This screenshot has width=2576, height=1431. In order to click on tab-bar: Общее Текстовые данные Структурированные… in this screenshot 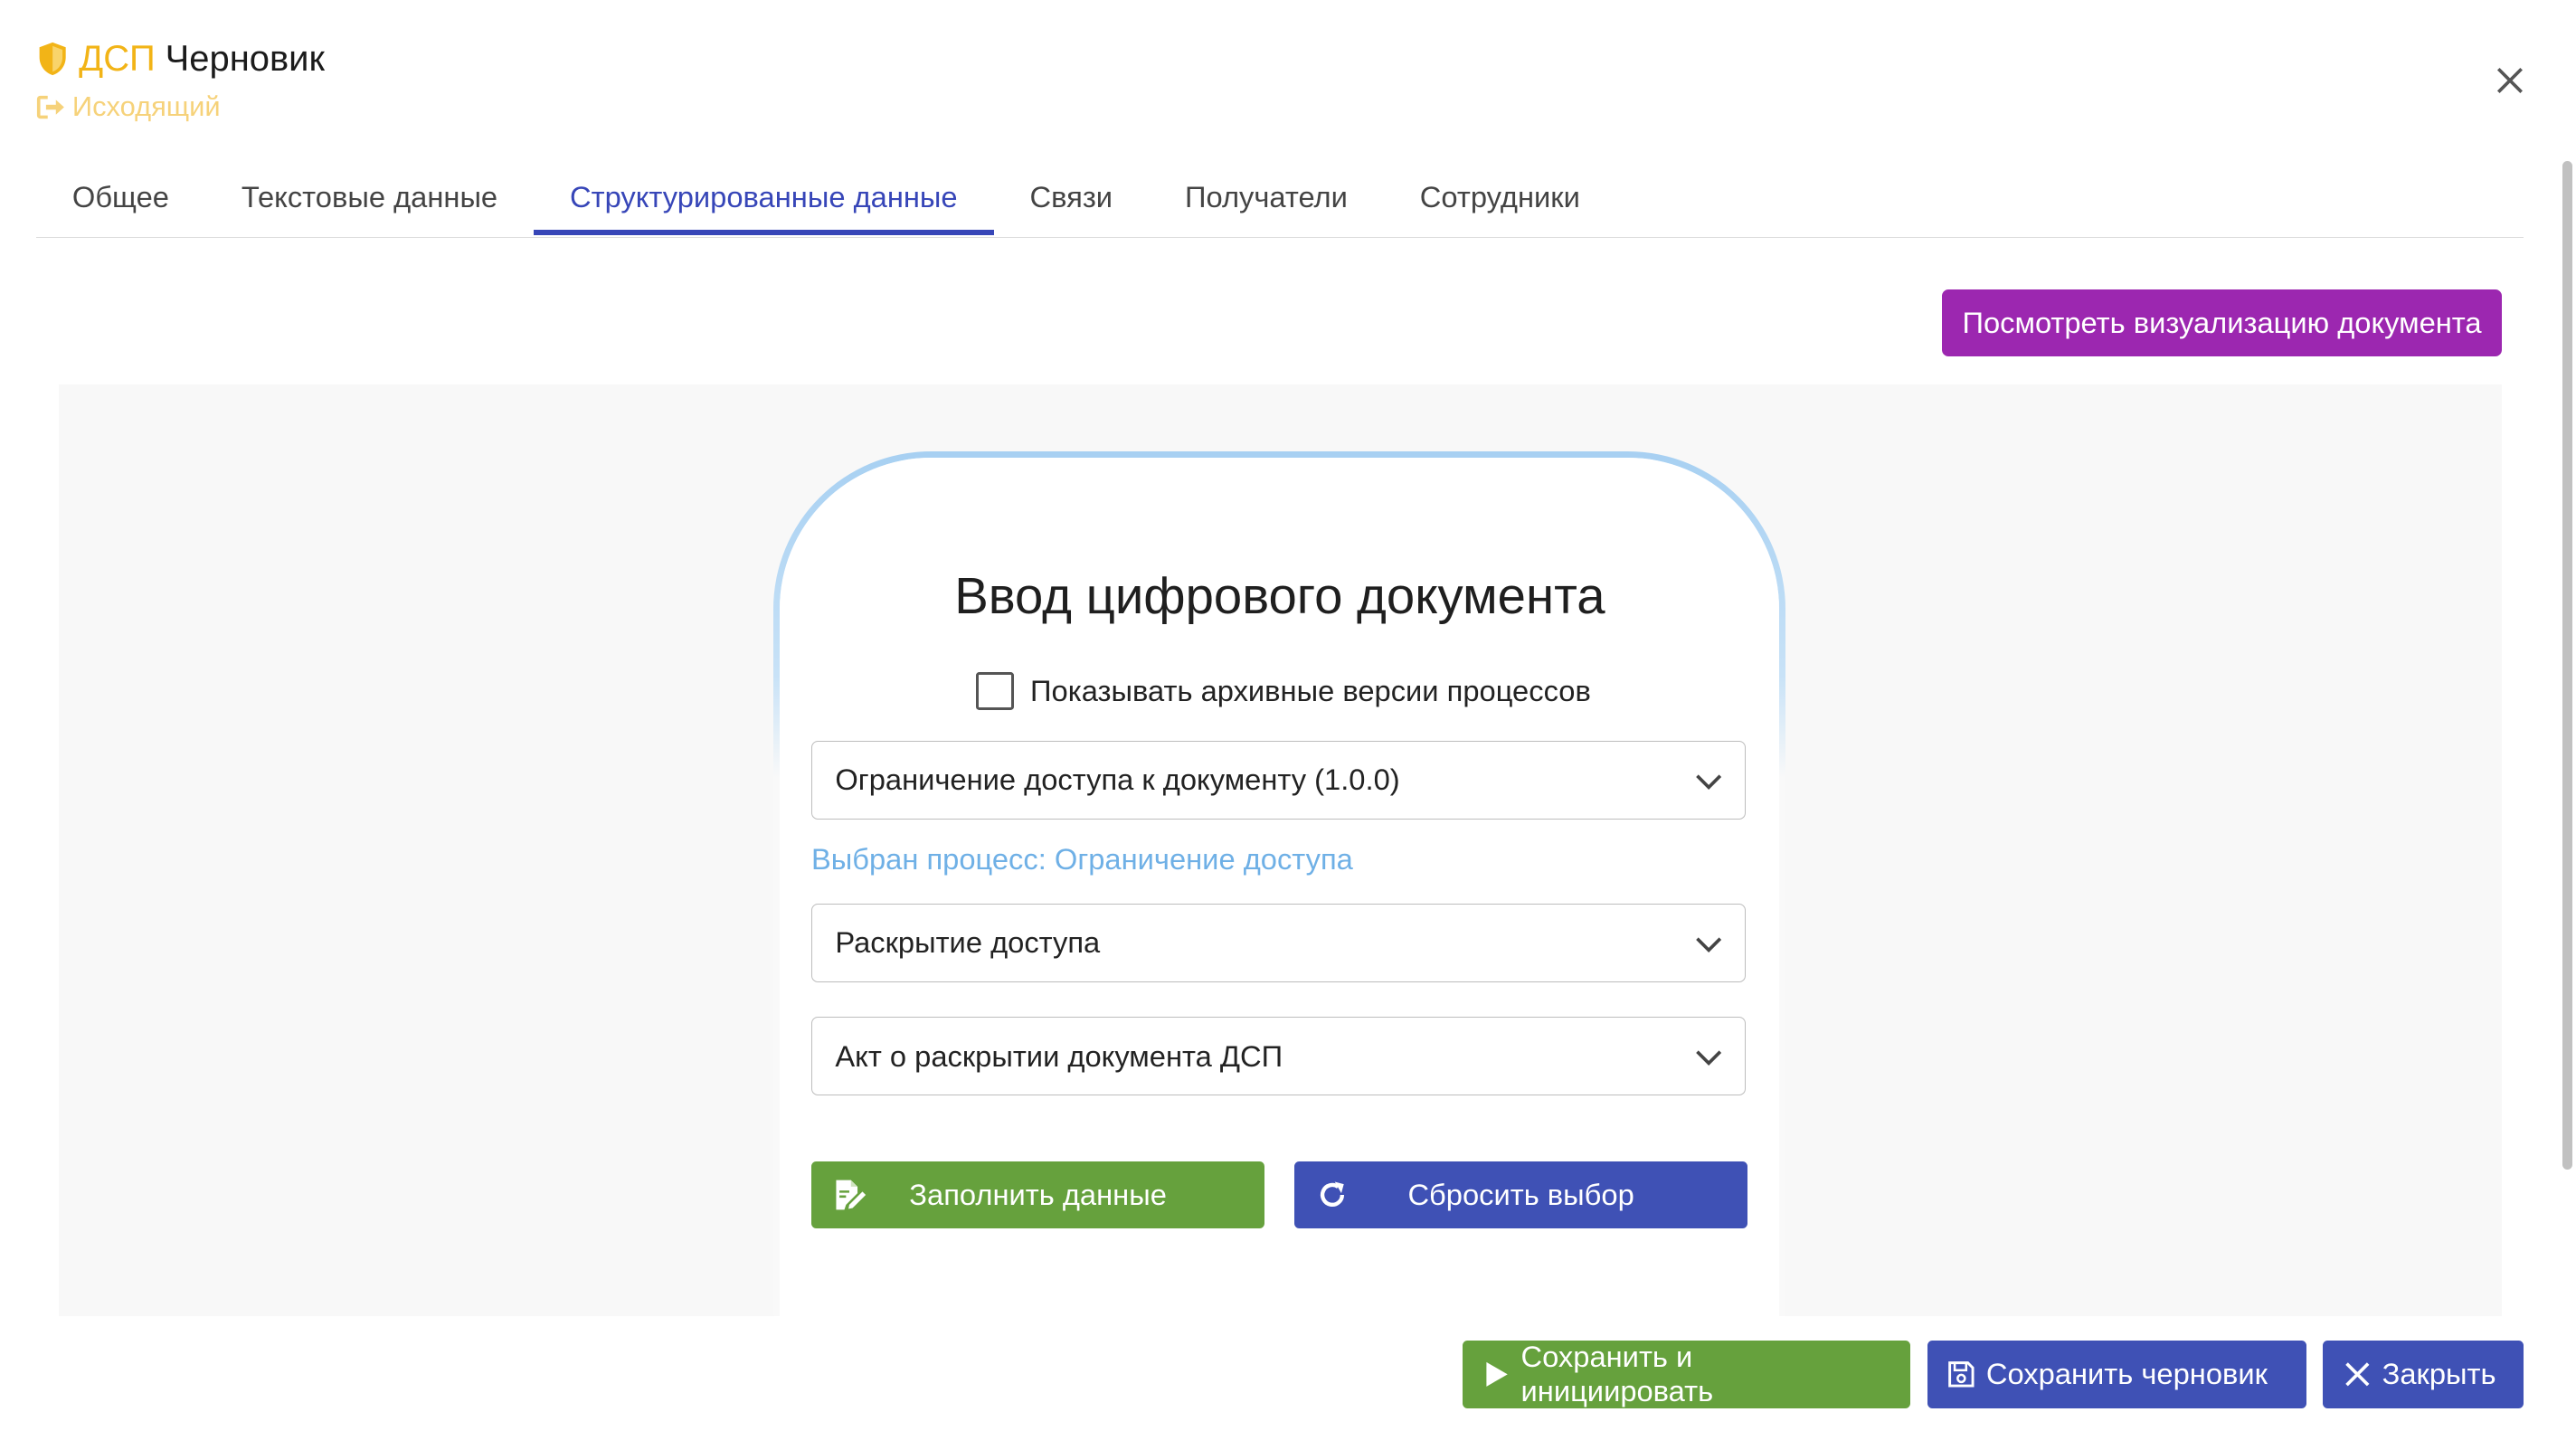, I will do `click(1279, 200)`.